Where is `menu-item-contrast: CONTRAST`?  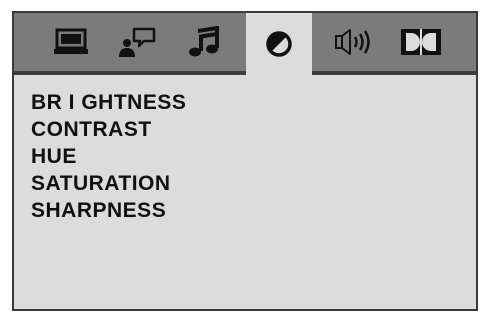 menu-item-contrast: CONTRAST is located at coordinates (108, 129).